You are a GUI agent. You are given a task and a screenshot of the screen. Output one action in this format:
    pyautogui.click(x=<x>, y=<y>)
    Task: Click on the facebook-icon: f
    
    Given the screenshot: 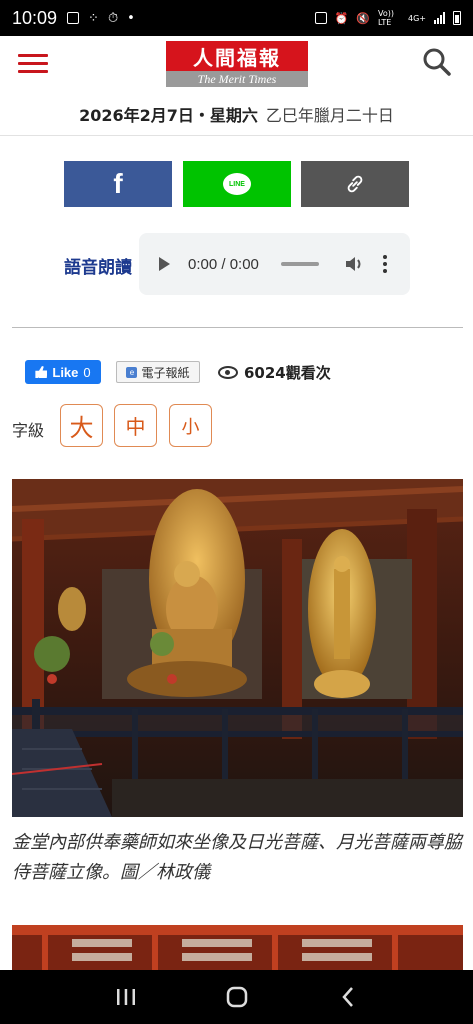 What is the action you would take?
    pyautogui.click(x=118, y=183)
    